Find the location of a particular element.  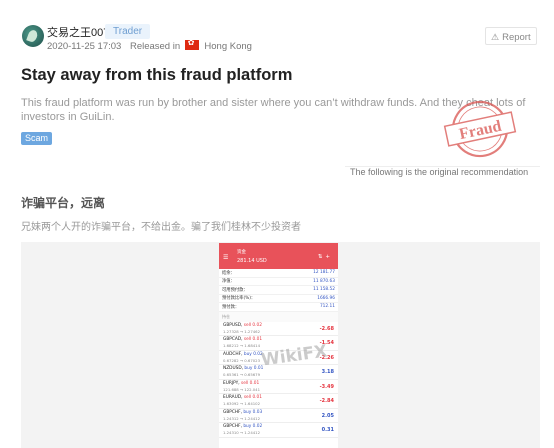

post-datetime: 2020-11-25 17:03 is located at coordinates (84, 46).